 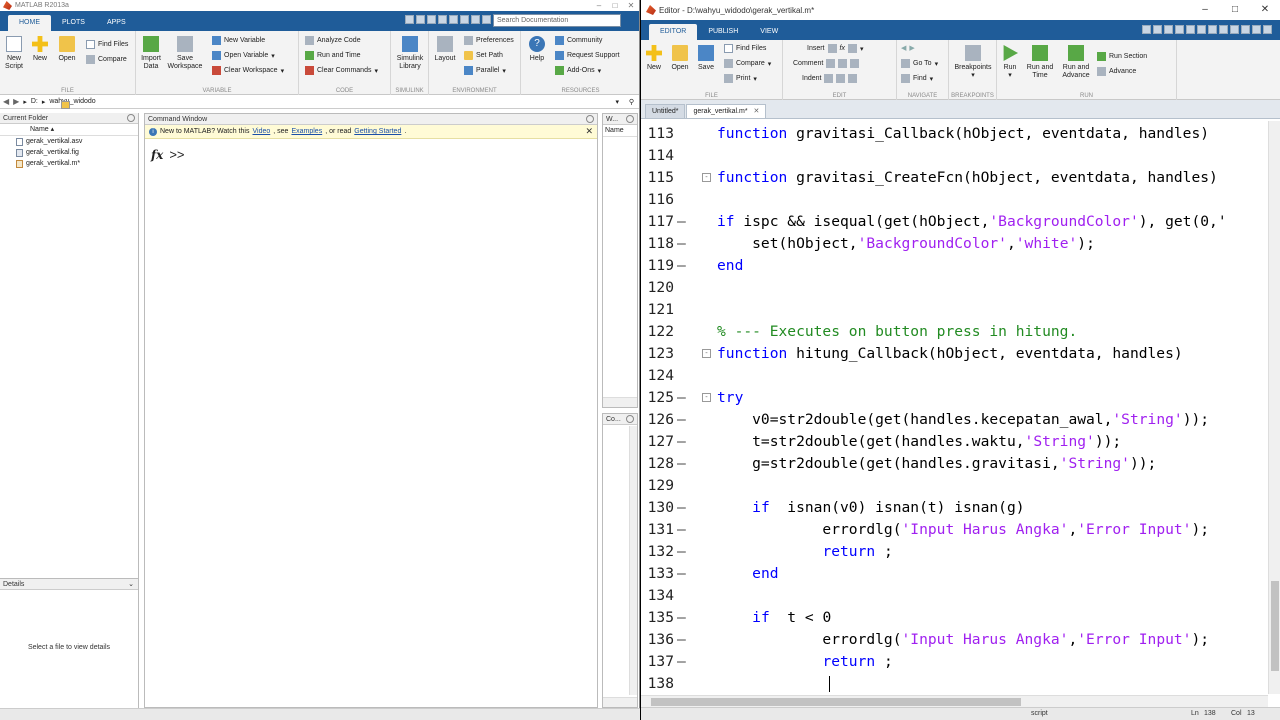 What do you see at coordinates (954, 574) in the screenshot?
I see `code-line: 133– end` at bounding box center [954, 574].